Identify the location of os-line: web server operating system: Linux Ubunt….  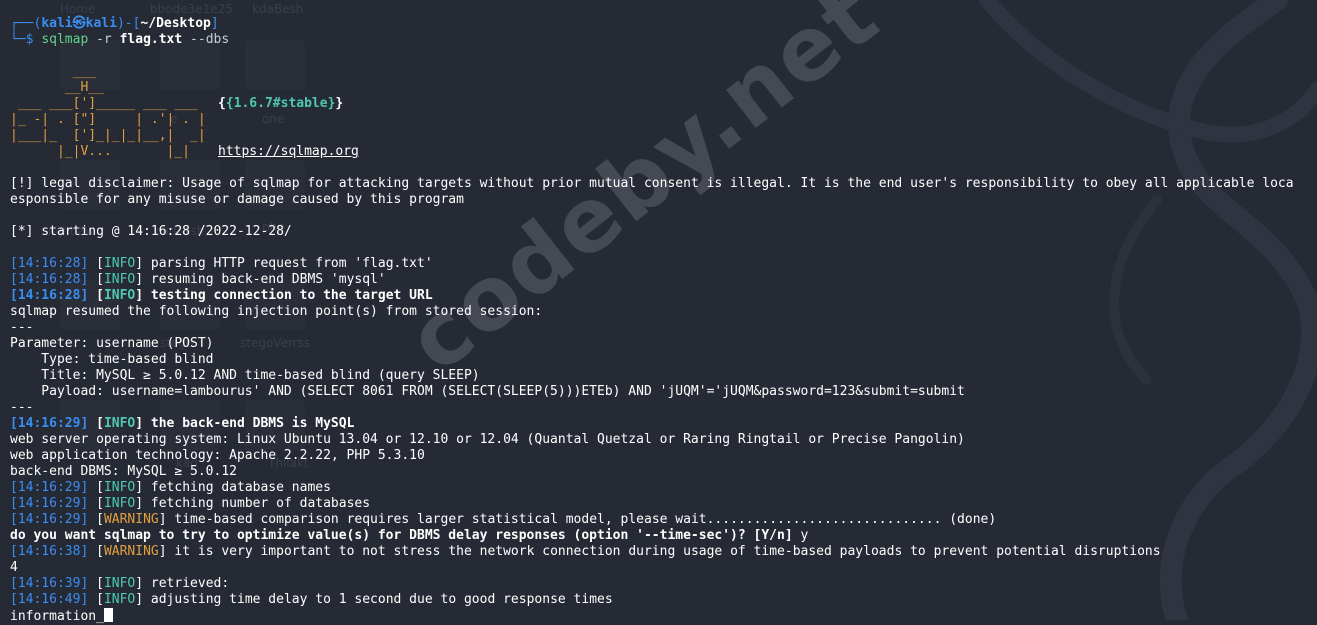
(487, 439).